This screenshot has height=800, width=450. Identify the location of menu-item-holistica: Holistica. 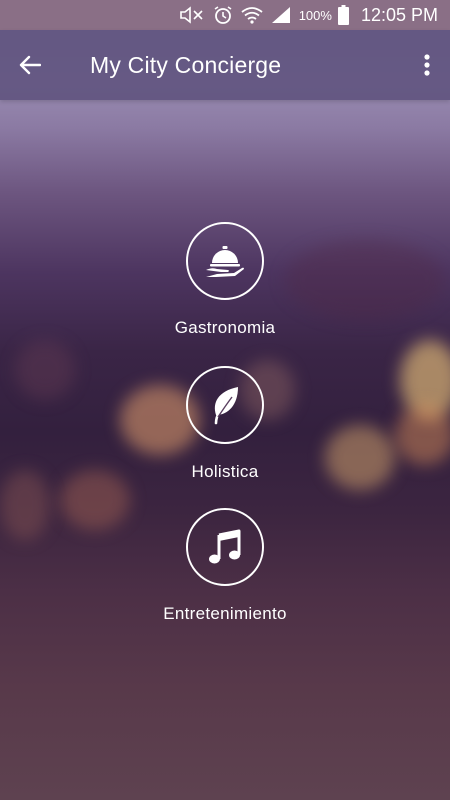
(225, 424).